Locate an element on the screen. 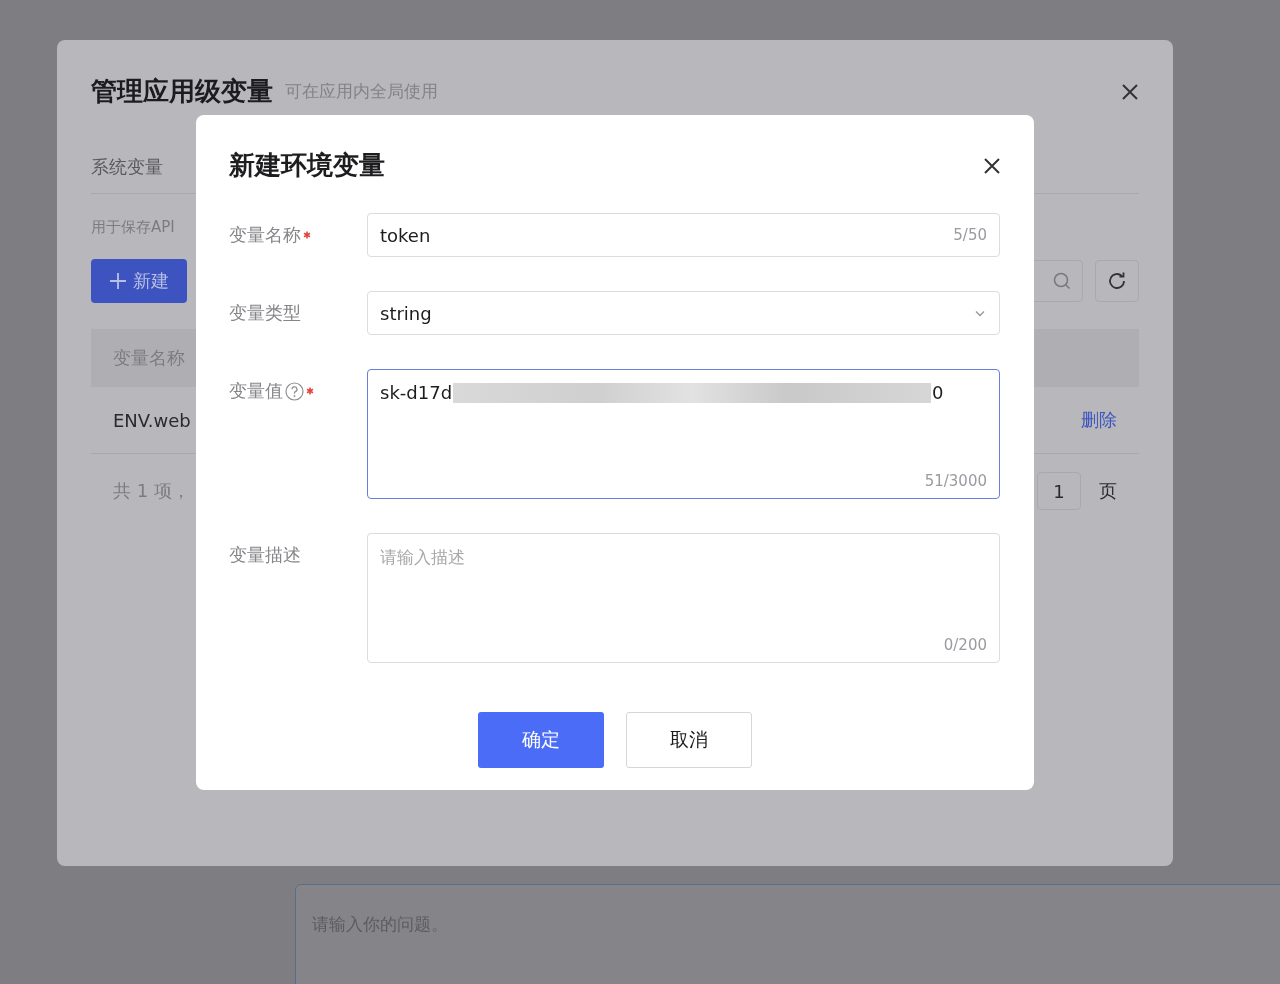  field-label: 变量类型 is located at coordinates (265, 313).